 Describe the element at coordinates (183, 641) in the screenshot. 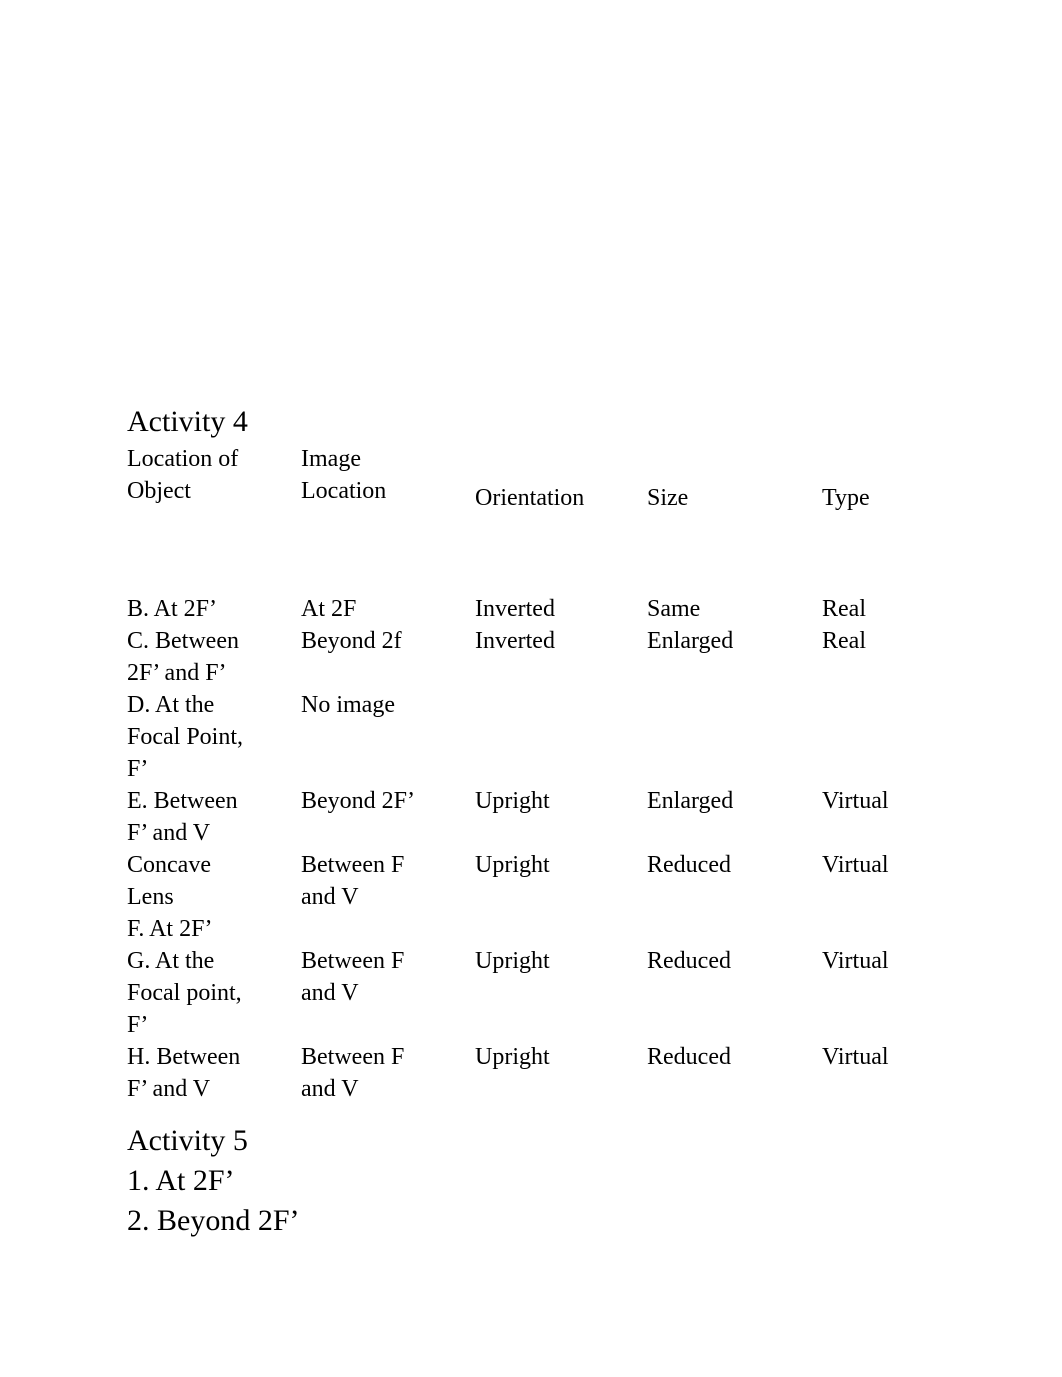

I see `cell-line: C. Between` at that location.